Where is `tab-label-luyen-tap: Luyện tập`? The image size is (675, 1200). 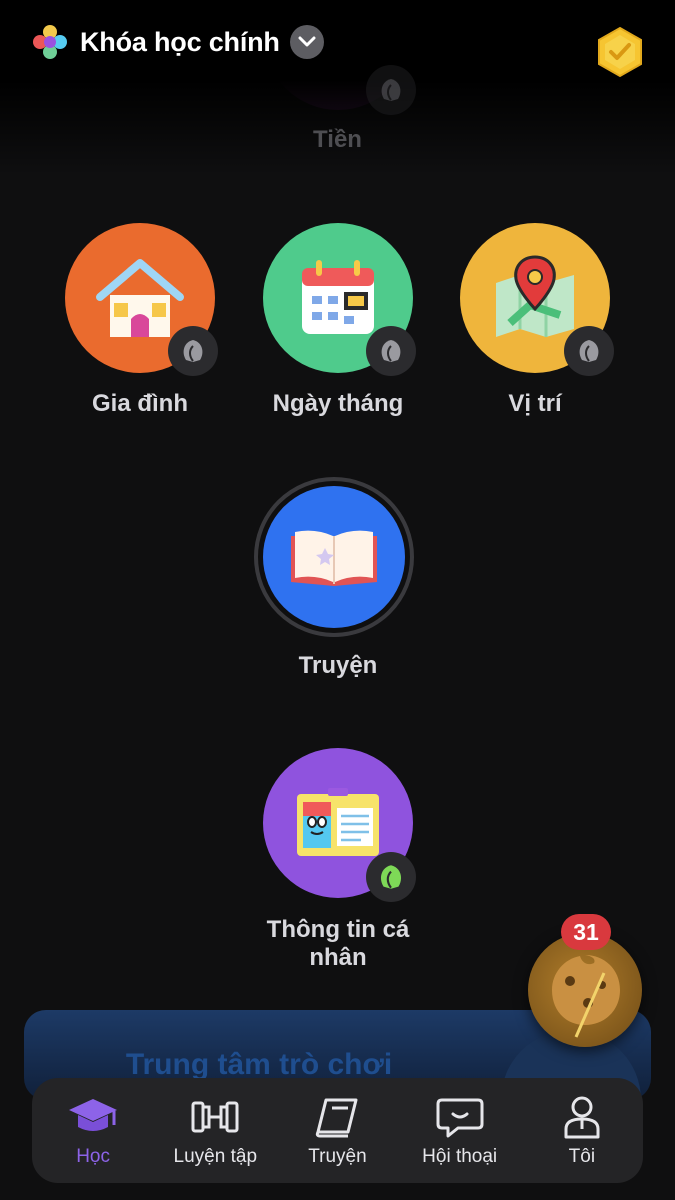
tab-label-luyen-tap: Luyện tập is located at coordinates (215, 1156).